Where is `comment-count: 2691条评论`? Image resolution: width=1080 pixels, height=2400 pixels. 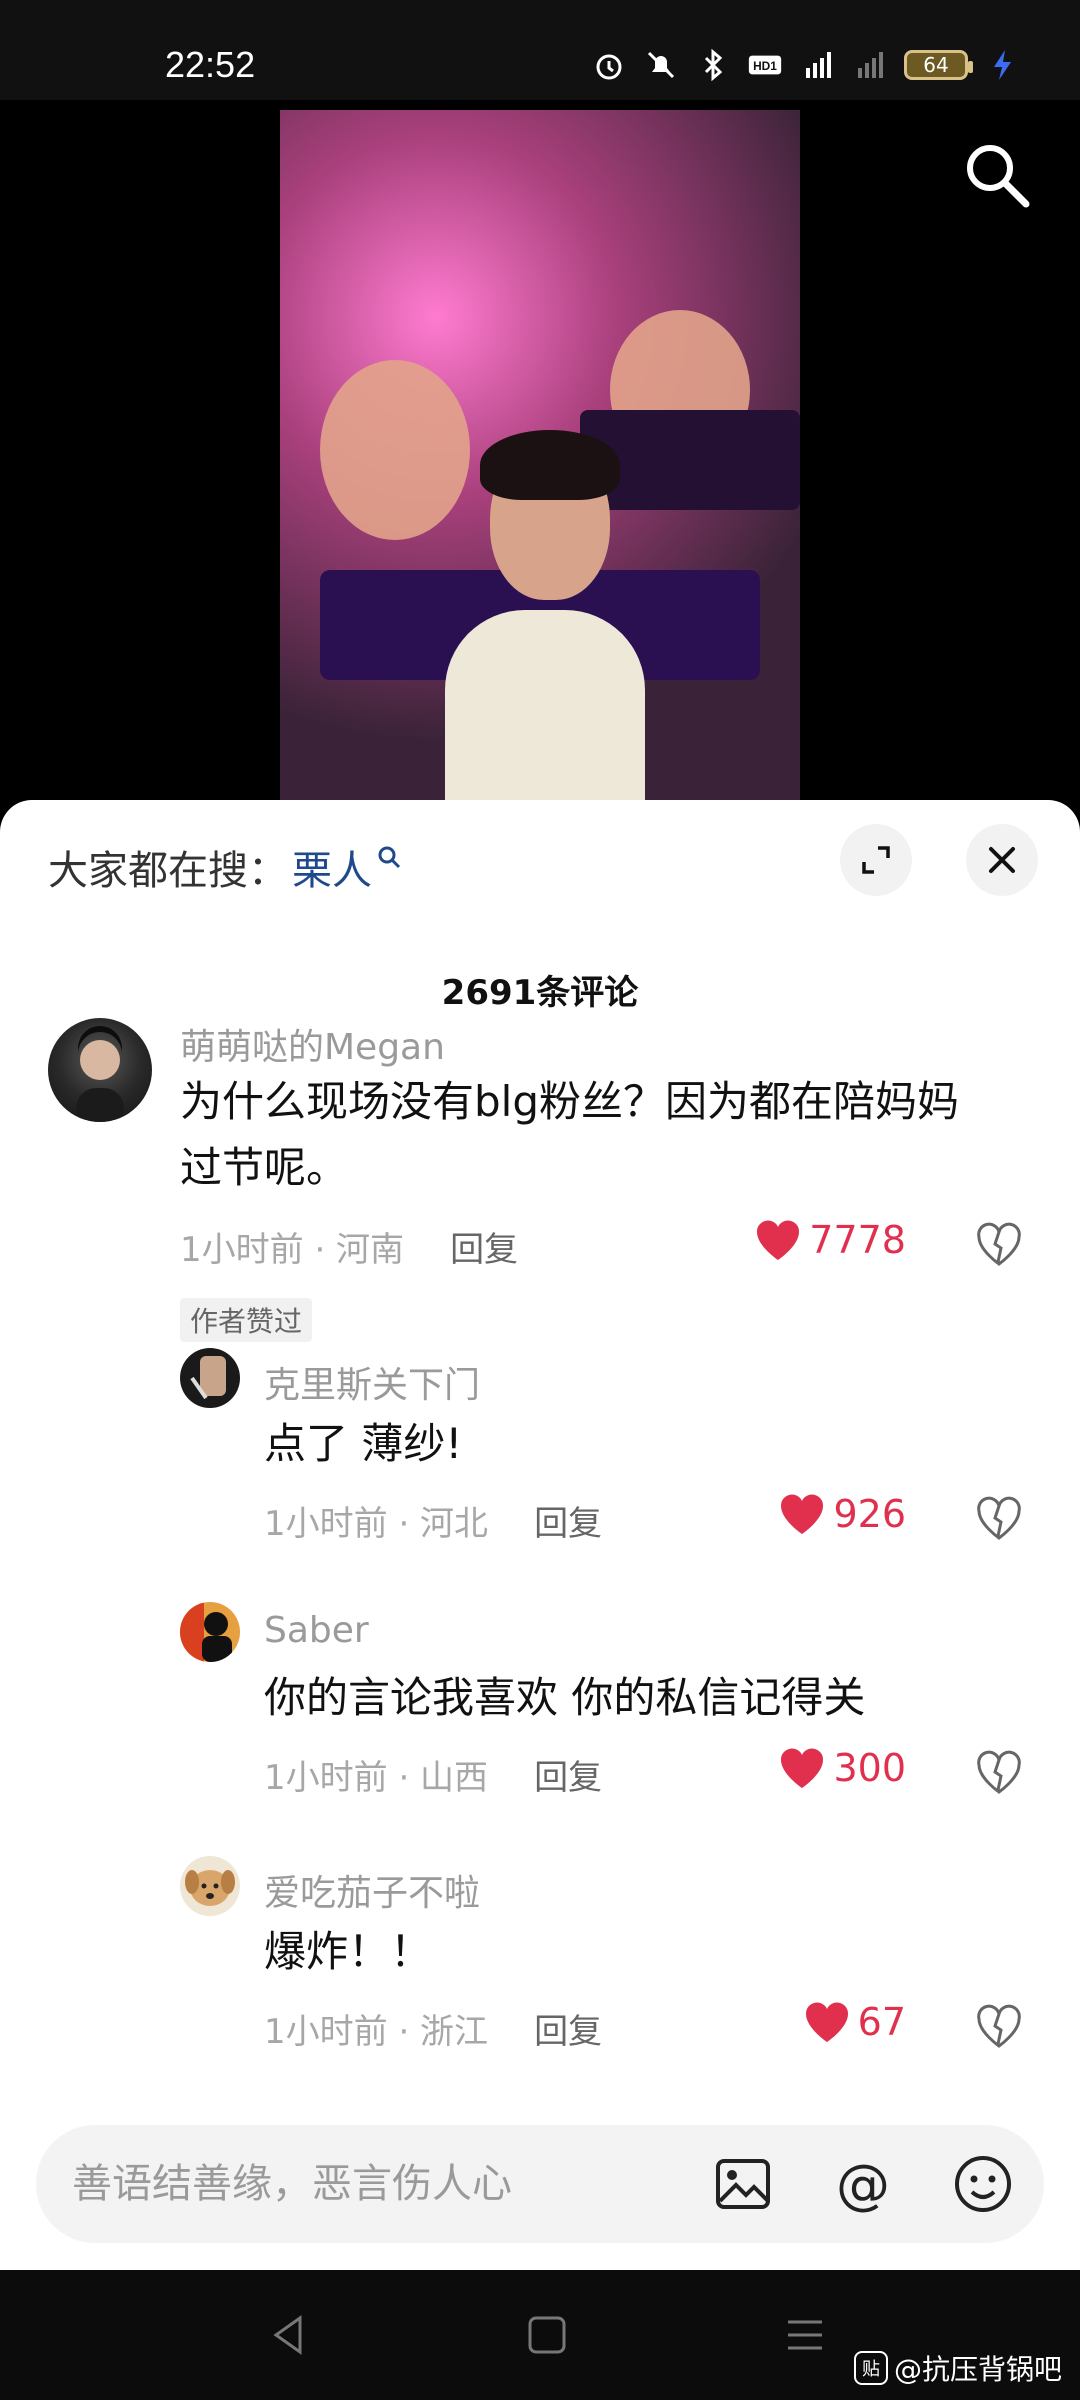
comment-count: 2691条评论 is located at coordinates (540, 993).